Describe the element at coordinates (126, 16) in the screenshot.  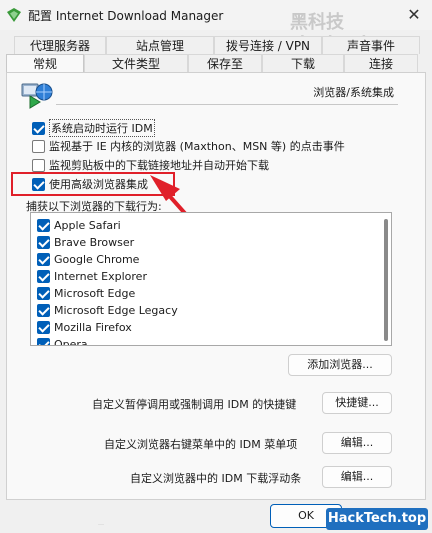
I see `window-title: 配置 Internet Download Manager` at that location.